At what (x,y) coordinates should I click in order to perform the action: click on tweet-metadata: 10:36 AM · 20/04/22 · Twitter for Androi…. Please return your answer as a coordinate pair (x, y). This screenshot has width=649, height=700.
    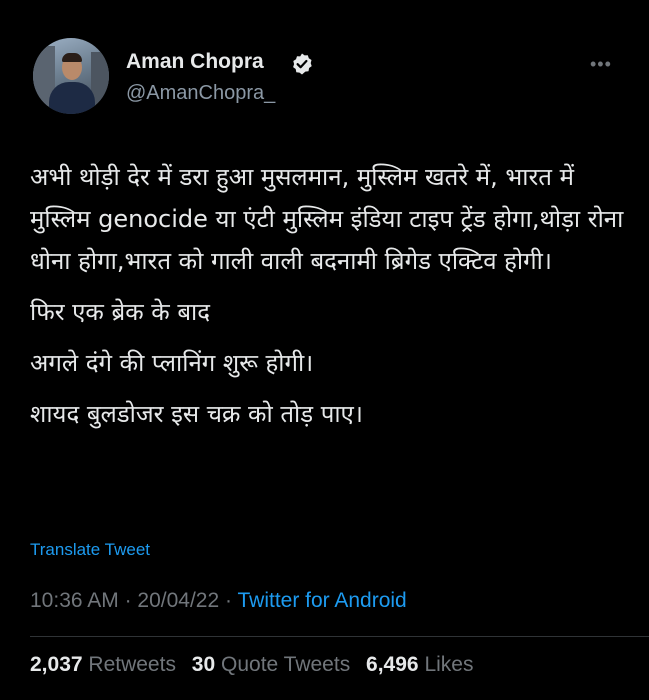
    Looking at the image, I should click on (218, 601).